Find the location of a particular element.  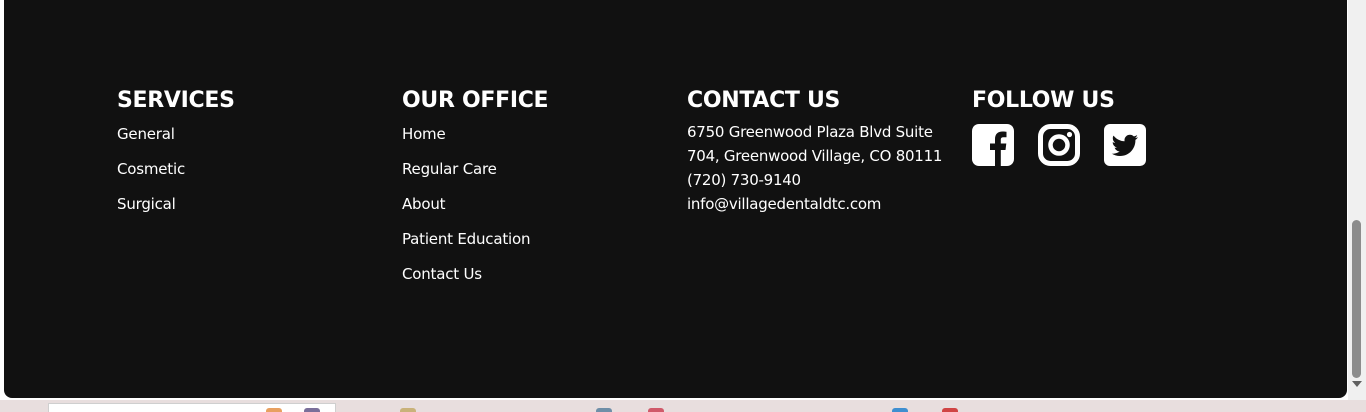

services-column: SERVICES General Cosmetic Surgical is located at coordinates (176, 157).